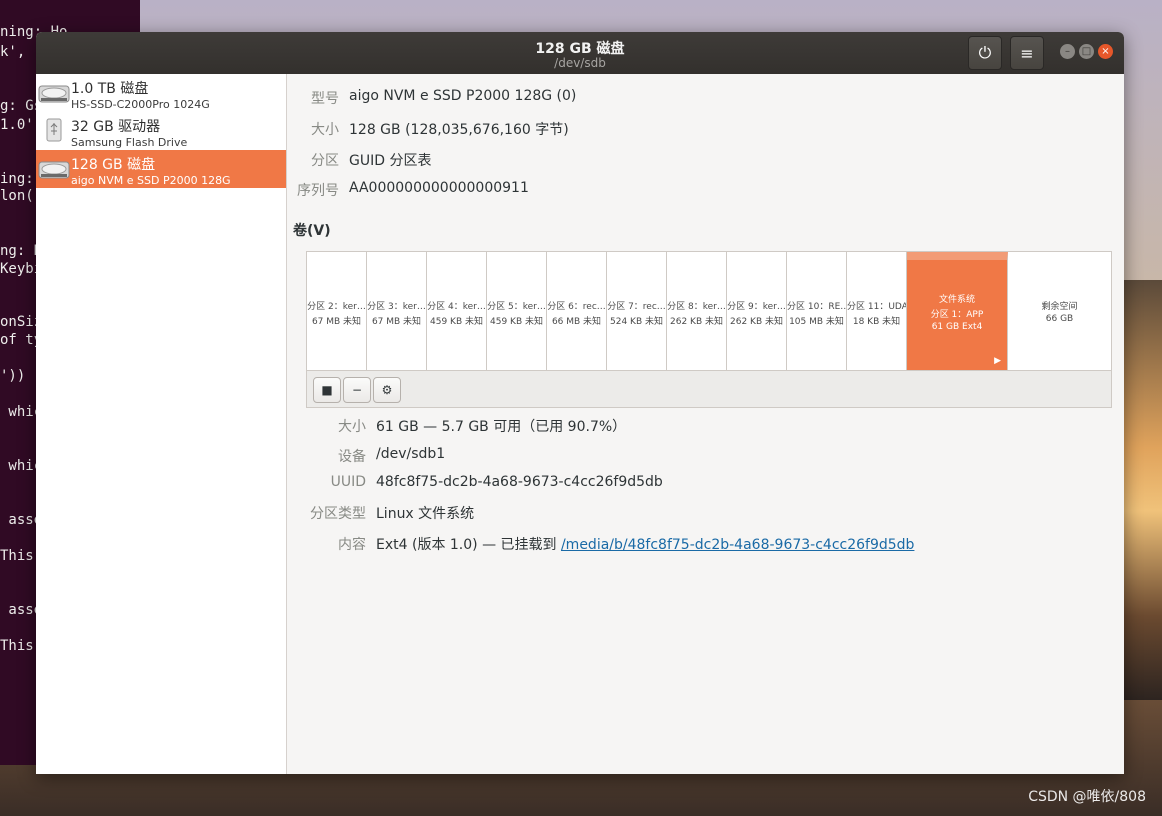  Describe the element at coordinates (997, 361) in the screenshot. I see `mounted-indicator-icon: ▶` at that location.